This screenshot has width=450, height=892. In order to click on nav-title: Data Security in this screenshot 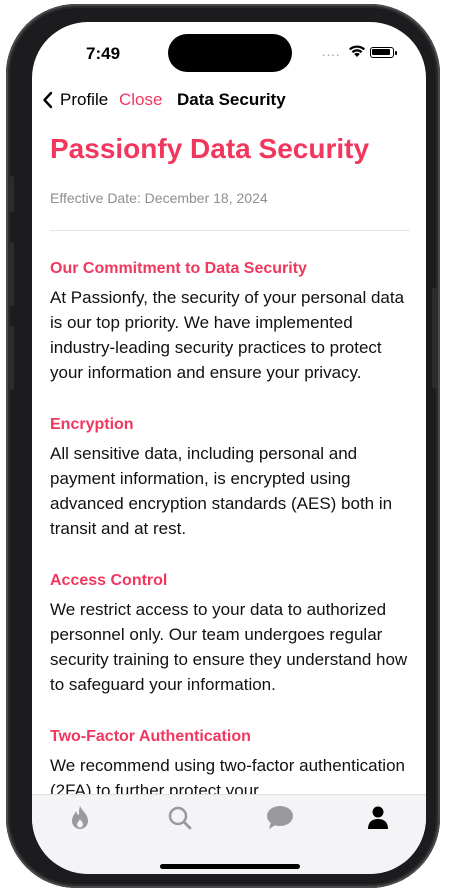, I will do `click(231, 99)`.